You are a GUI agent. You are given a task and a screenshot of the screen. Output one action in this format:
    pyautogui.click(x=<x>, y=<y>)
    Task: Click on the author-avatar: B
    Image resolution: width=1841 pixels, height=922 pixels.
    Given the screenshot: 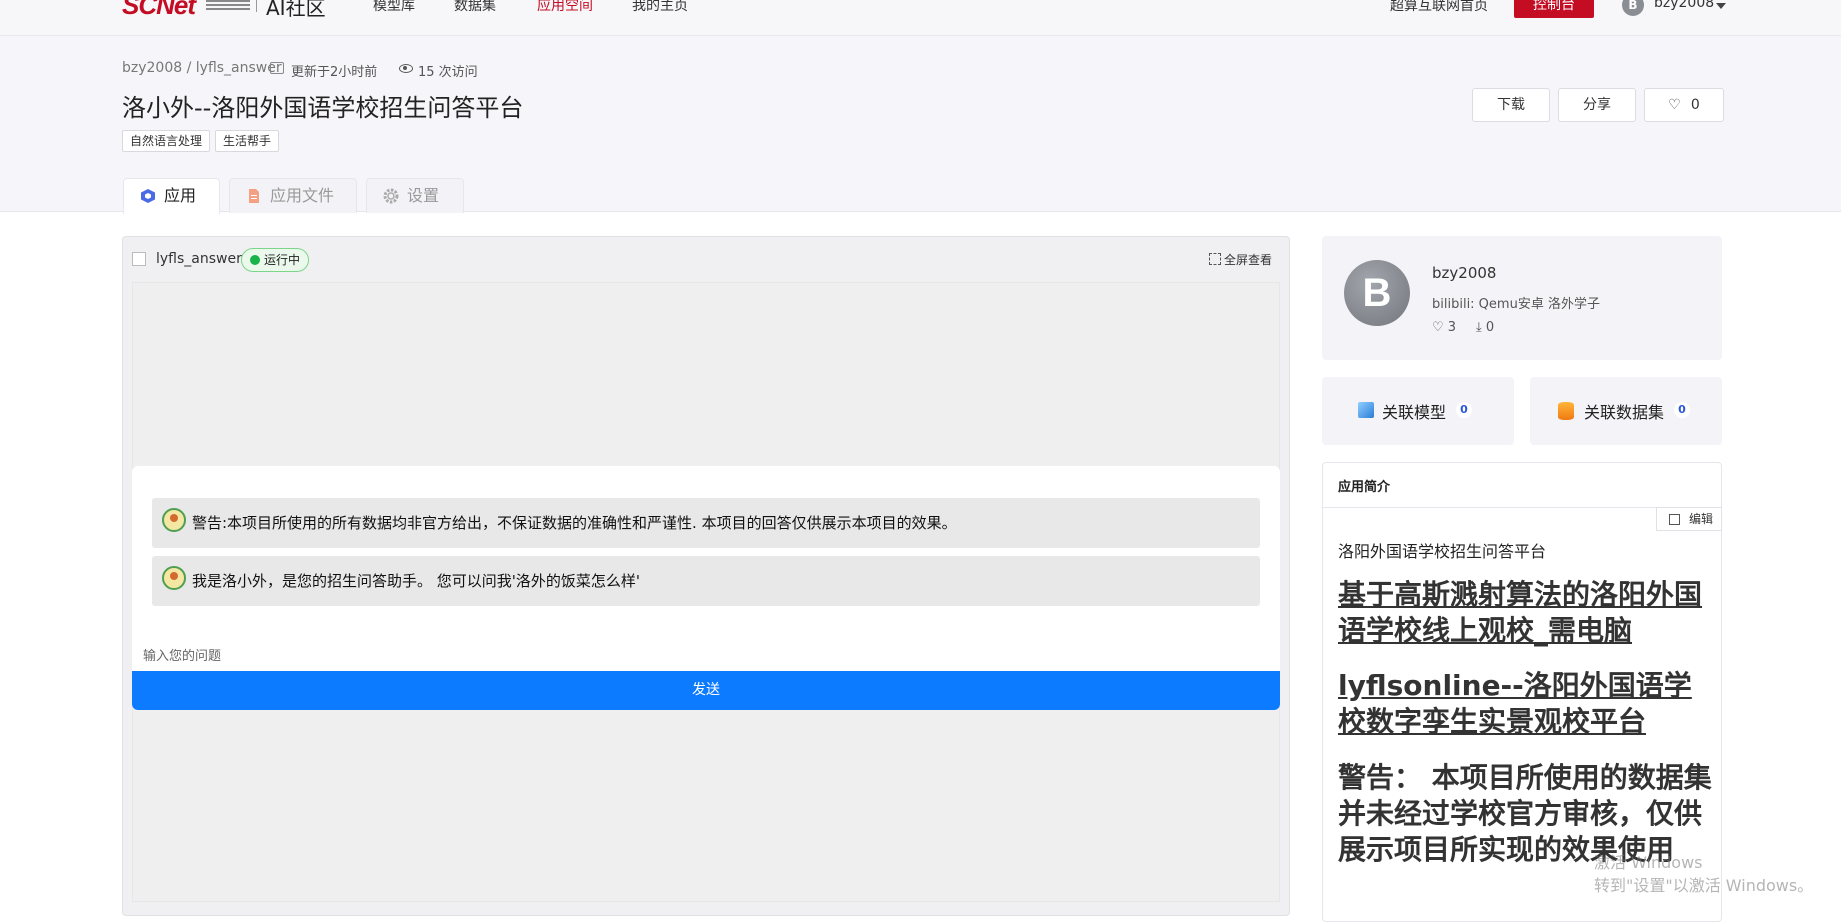 What is the action you would take?
    pyautogui.click(x=1377, y=293)
    